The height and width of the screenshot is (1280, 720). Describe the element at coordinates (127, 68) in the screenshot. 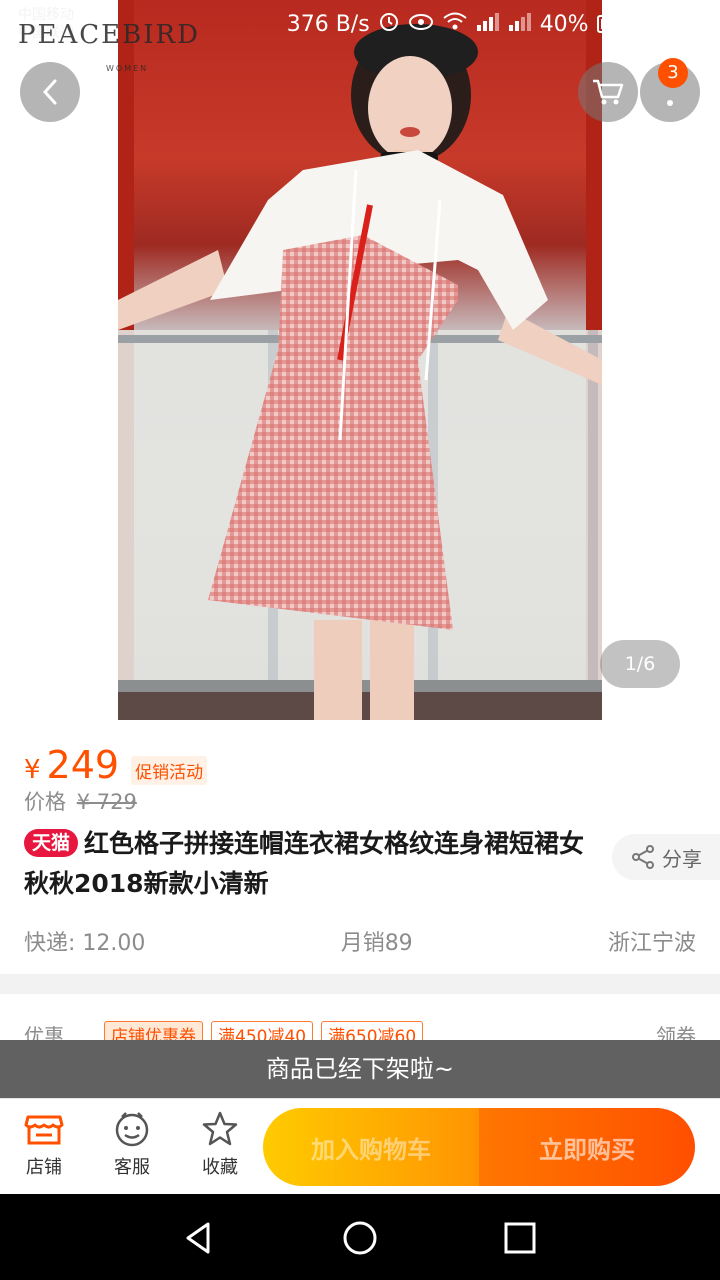

I see `brand-sub: WOMEN` at that location.